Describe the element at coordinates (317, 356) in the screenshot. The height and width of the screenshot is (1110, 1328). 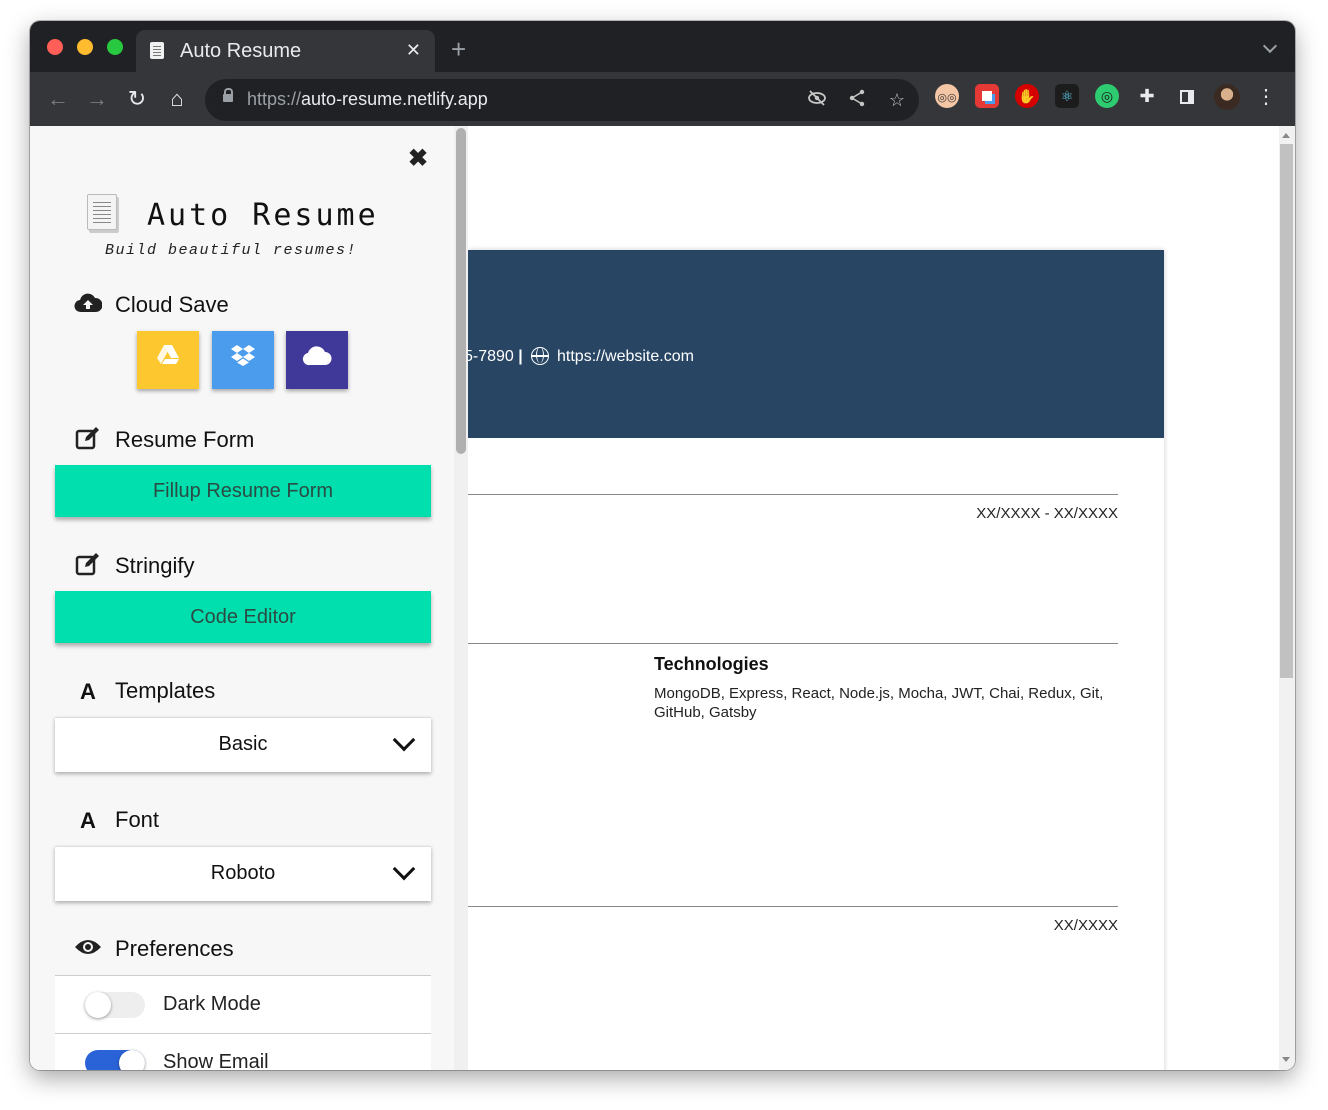
I see `cloud-icon` at that location.